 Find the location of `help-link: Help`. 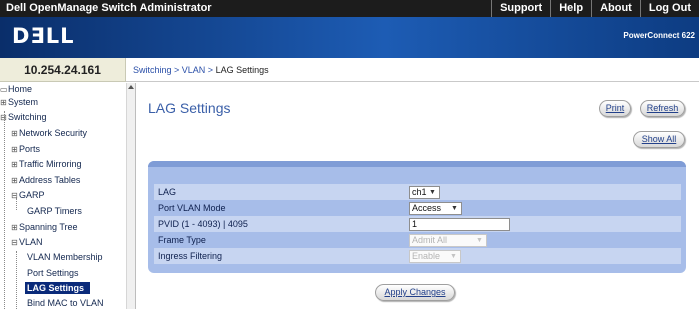

help-link: Help is located at coordinates (570, 8).